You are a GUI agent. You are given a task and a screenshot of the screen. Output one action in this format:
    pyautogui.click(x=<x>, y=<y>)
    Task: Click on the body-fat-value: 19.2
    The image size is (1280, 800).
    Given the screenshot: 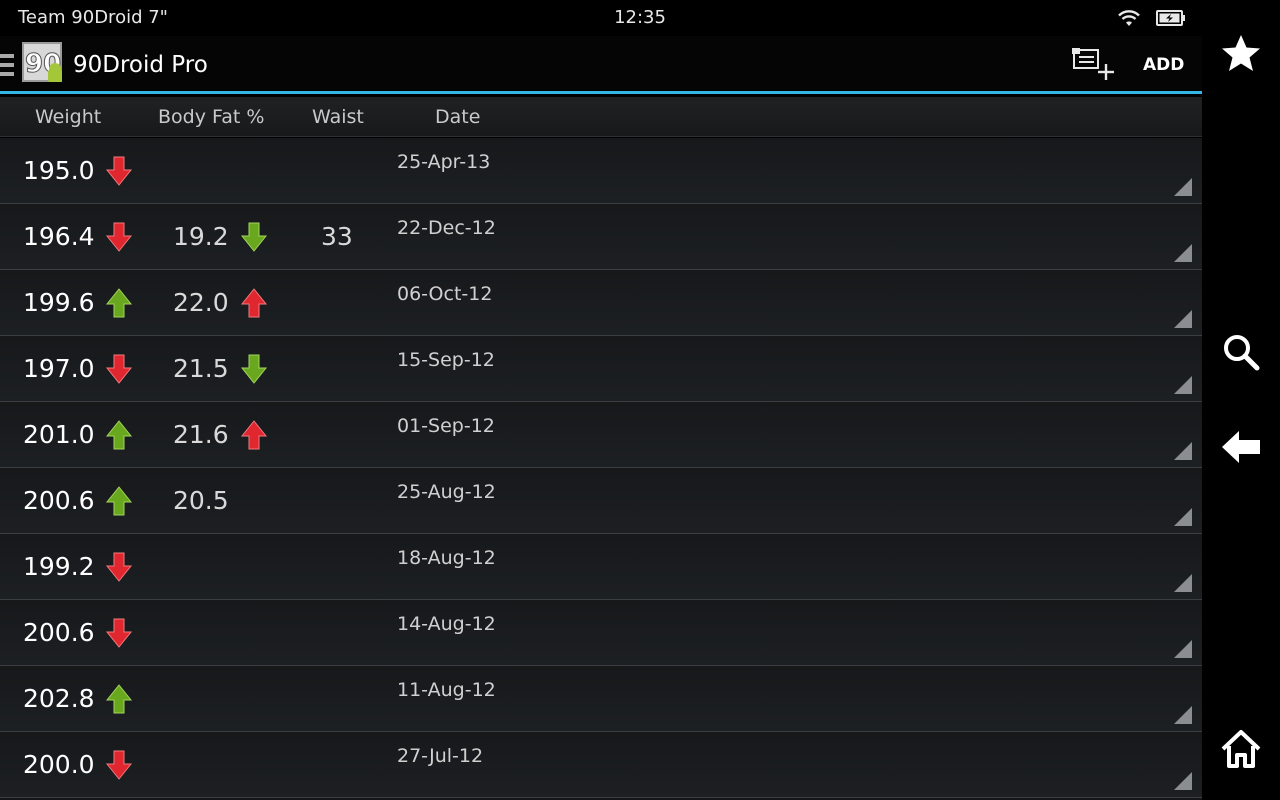 What is the action you would take?
    pyautogui.click(x=201, y=236)
    